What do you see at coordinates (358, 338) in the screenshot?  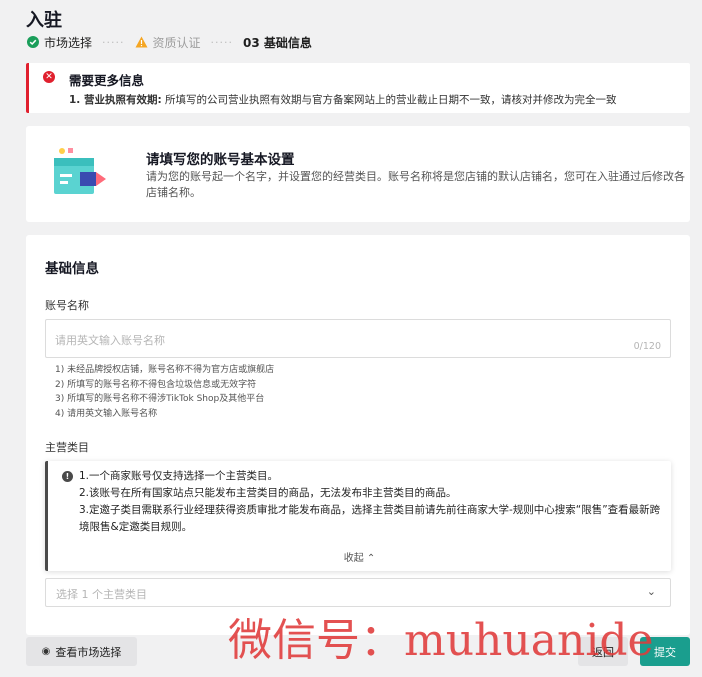 I see `account-name-input: 请用英文输入账号名称 0/120` at bounding box center [358, 338].